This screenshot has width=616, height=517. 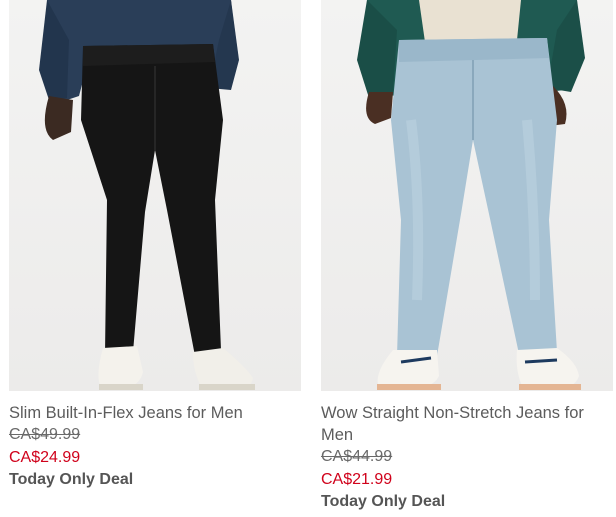 What do you see at coordinates (45, 457) in the screenshot?
I see `sale-price: CA$24.99` at bounding box center [45, 457].